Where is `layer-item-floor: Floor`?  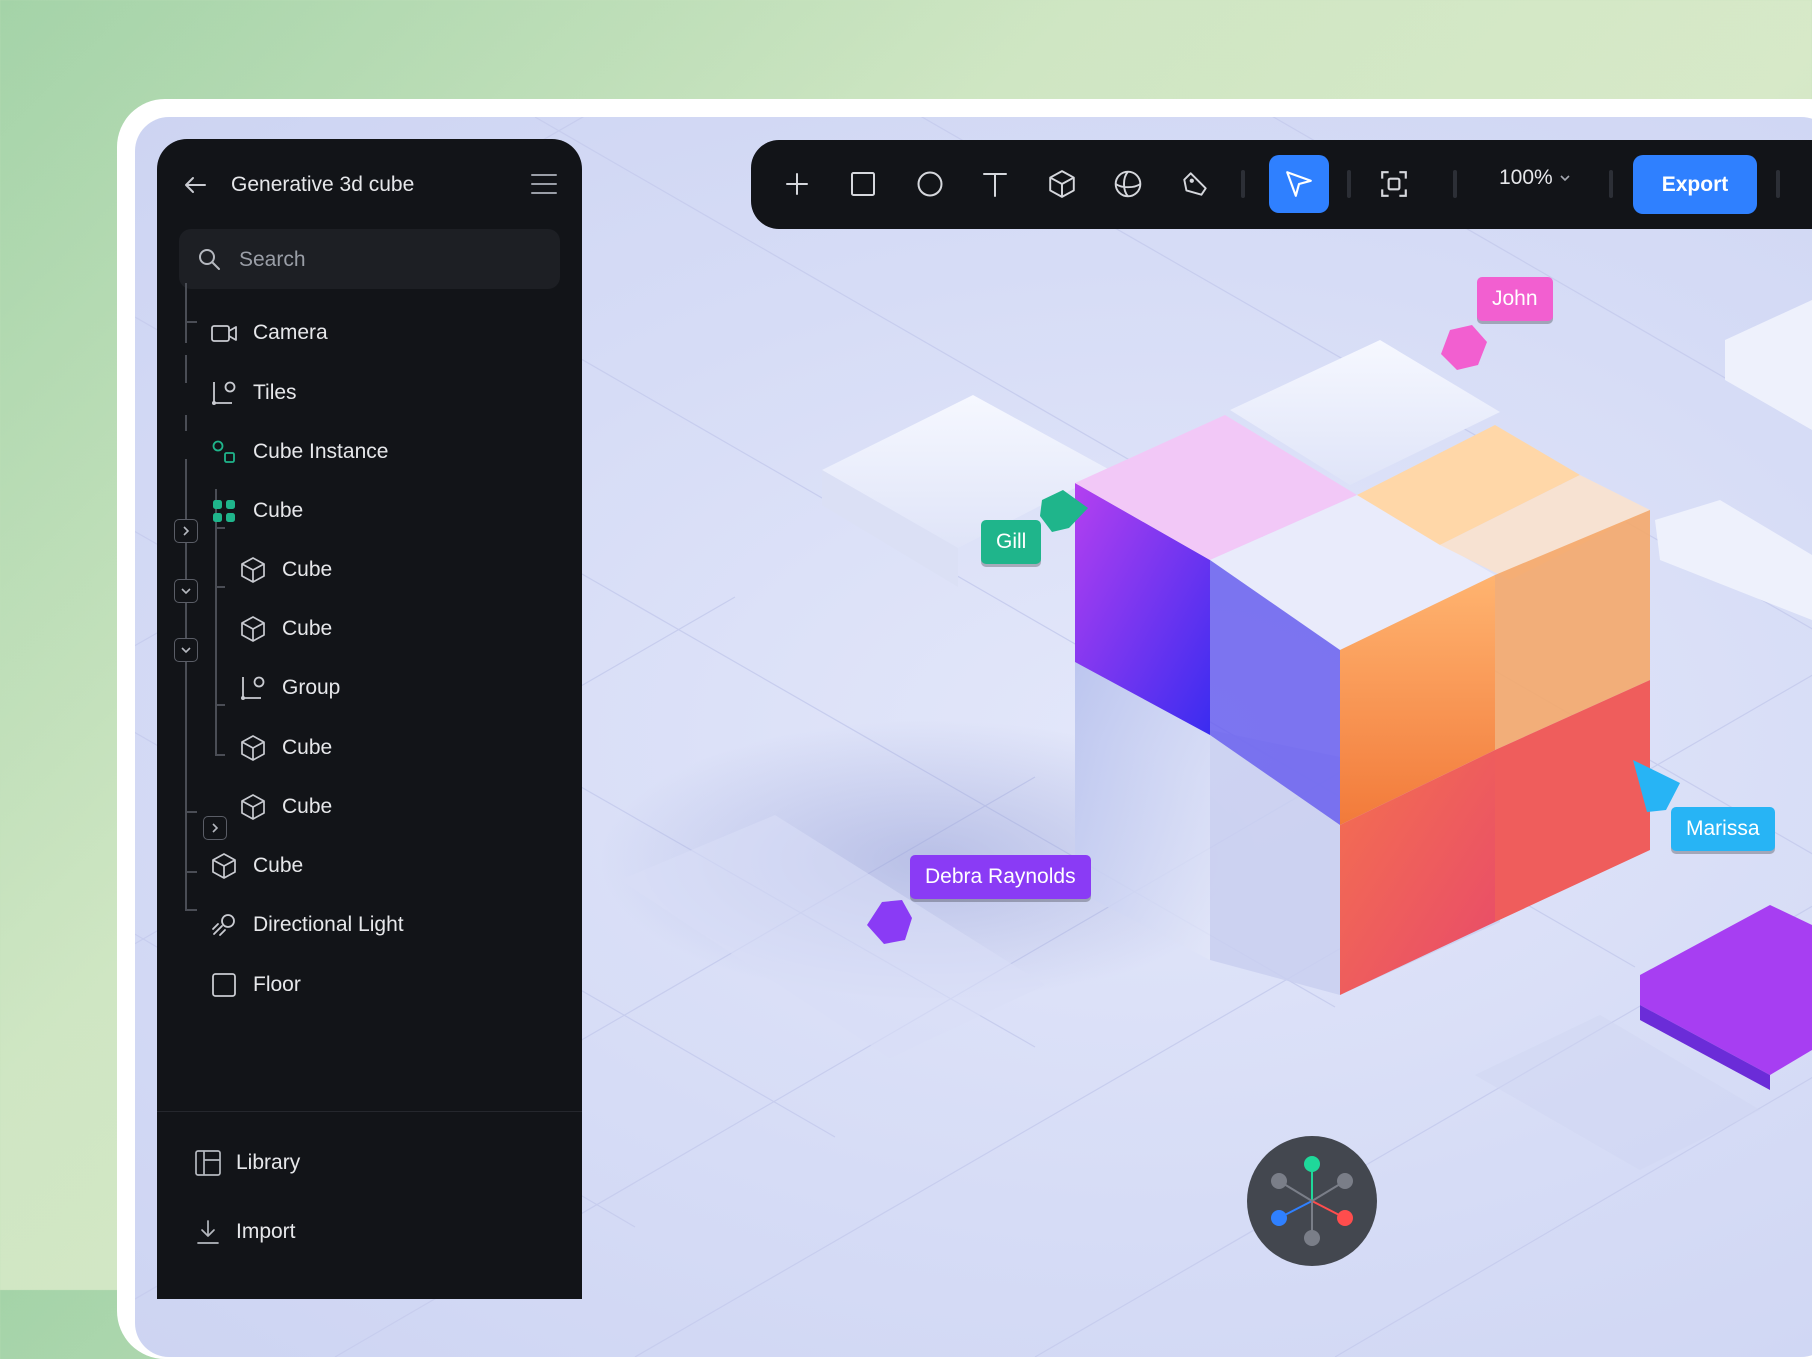 layer-item-floor: Floor is located at coordinates (255, 985).